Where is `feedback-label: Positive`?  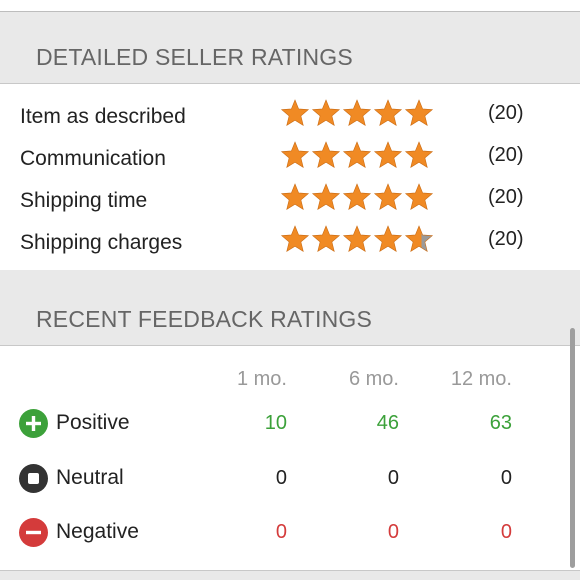 feedback-label: Positive is located at coordinates (93, 422).